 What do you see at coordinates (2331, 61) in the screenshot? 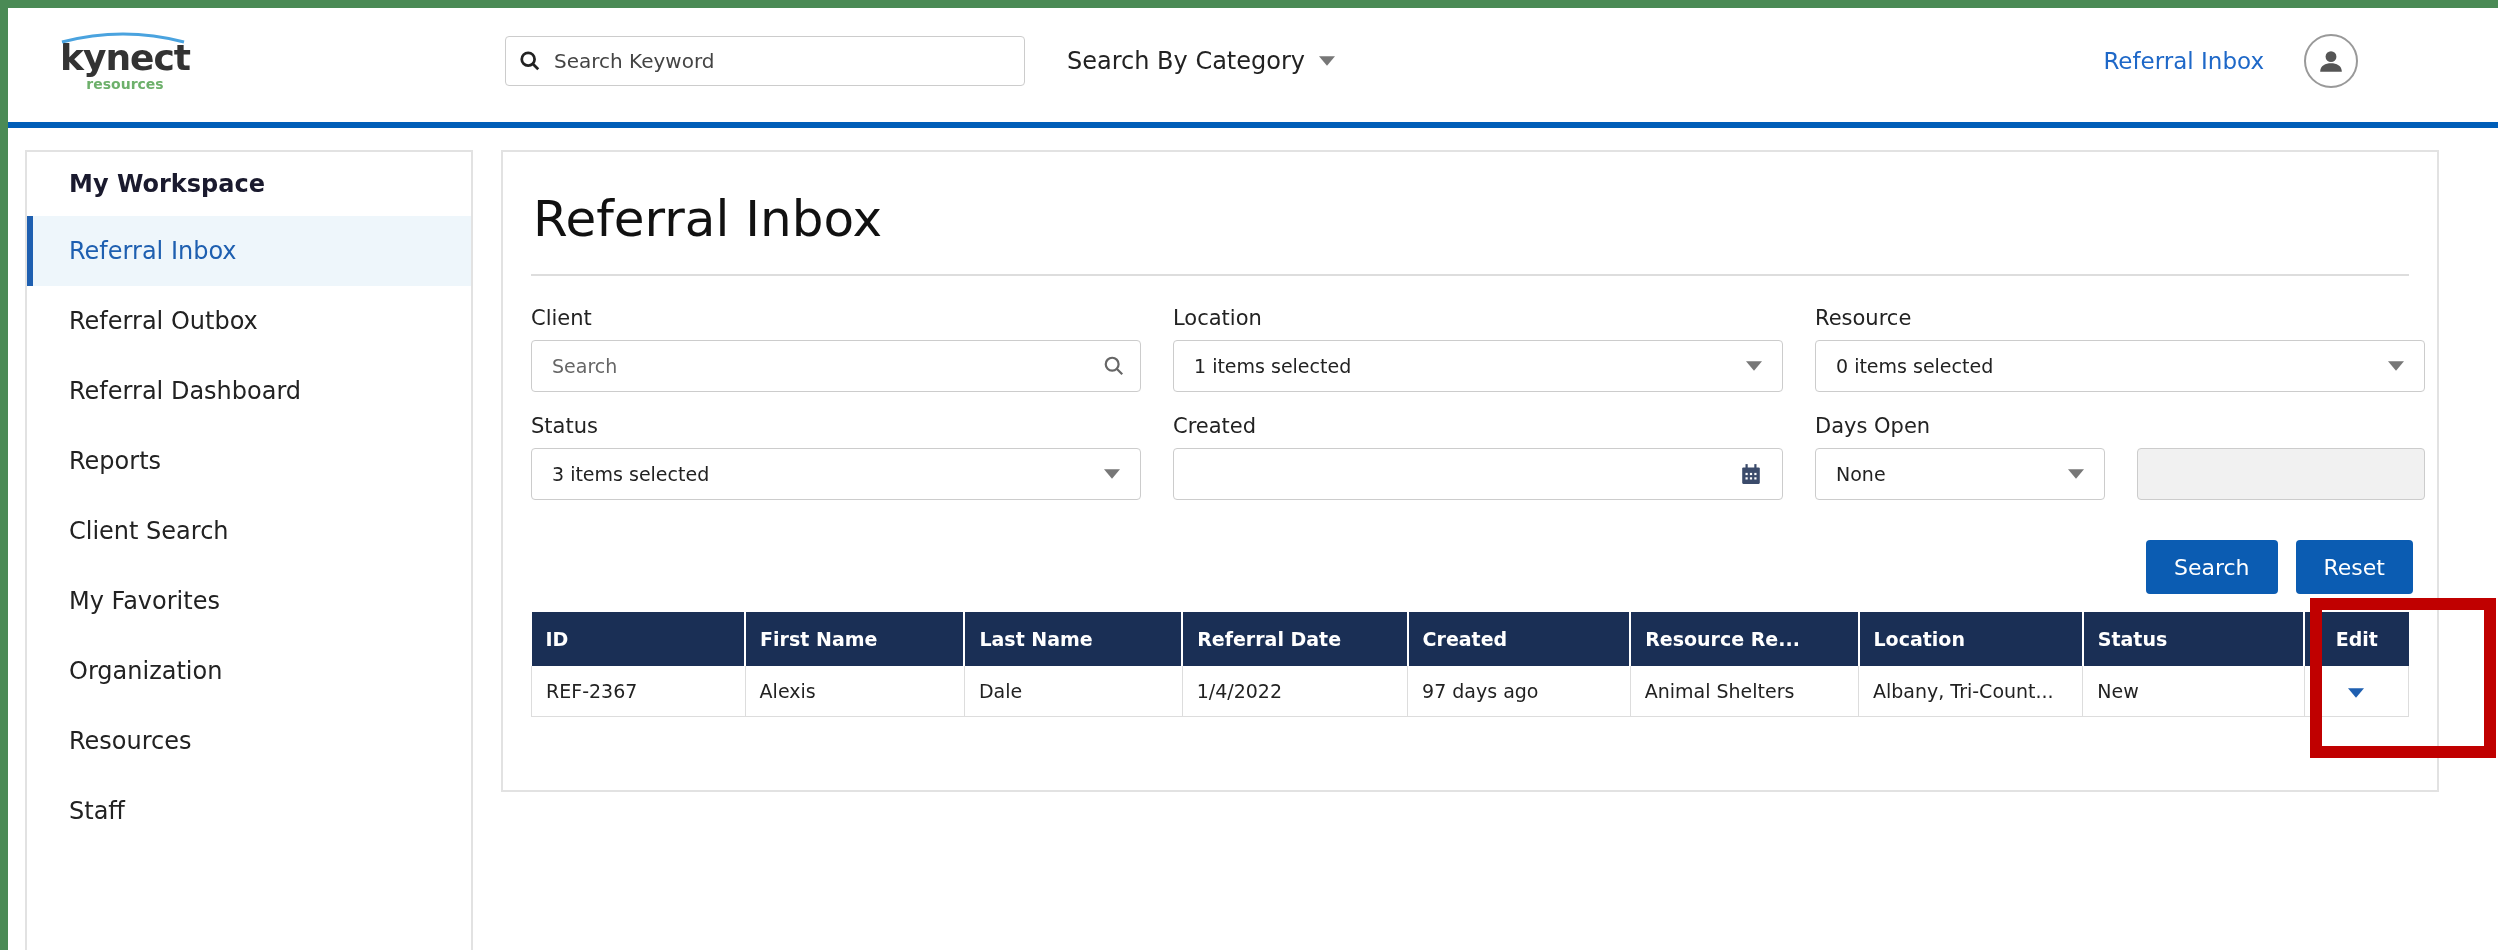
I see `user-avatar-icon` at bounding box center [2331, 61].